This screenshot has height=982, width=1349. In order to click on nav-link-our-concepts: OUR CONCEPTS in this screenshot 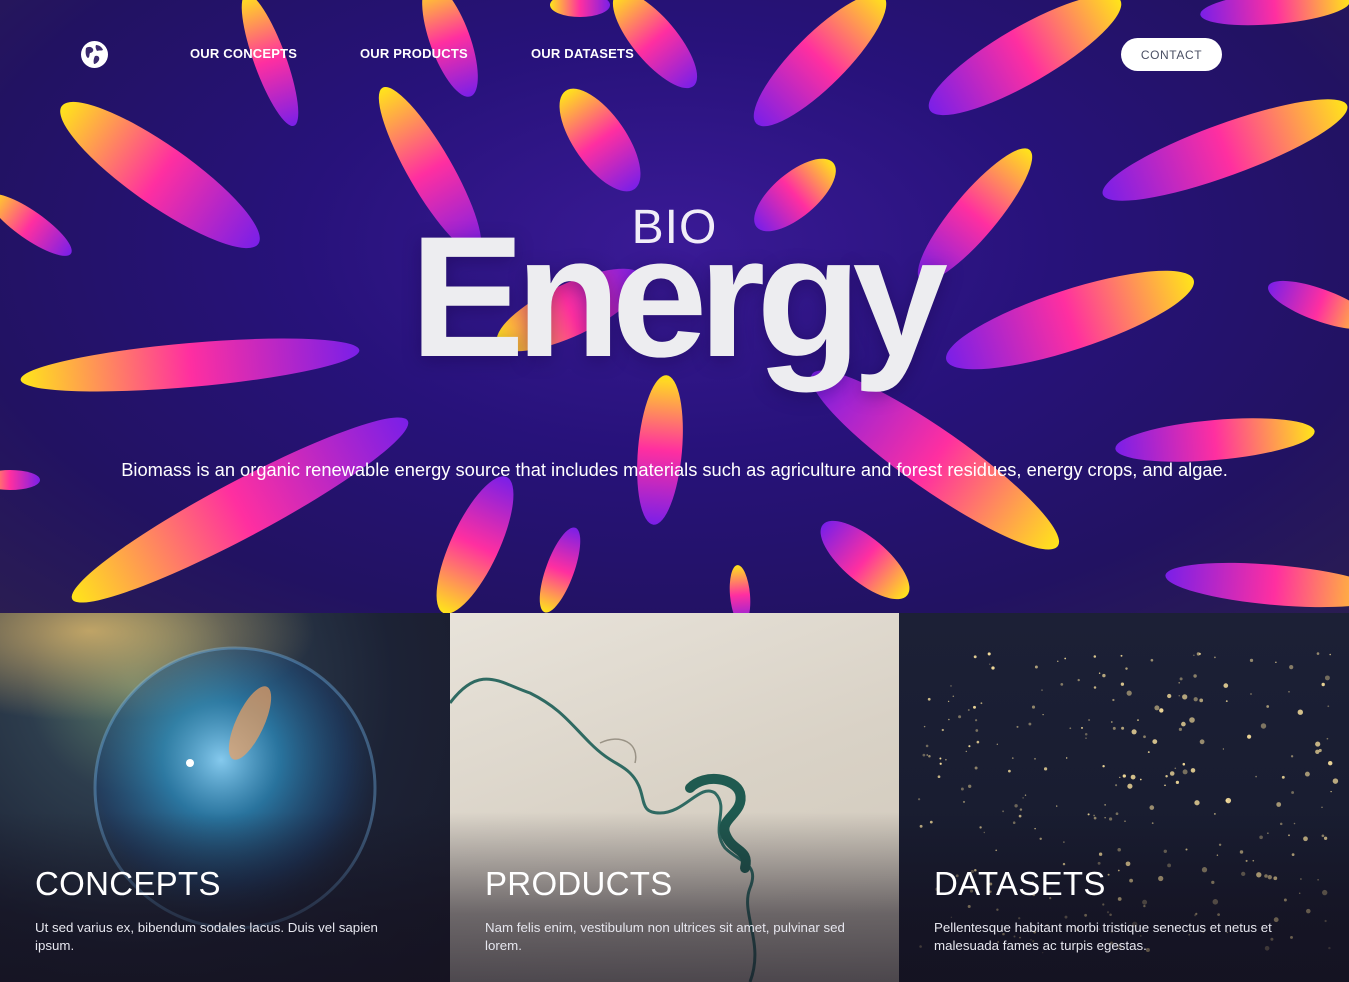, I will do `click(243, 53)`.